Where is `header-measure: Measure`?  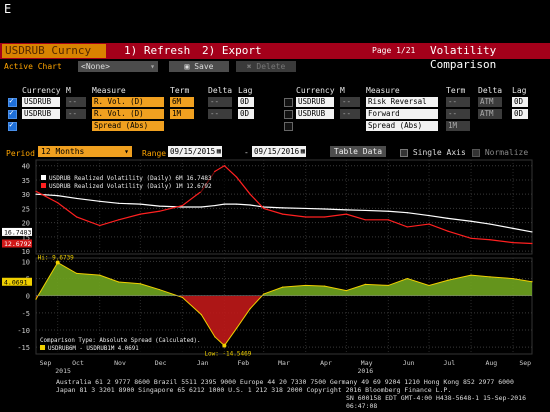 header-measure: Measure is located at coordinates (383, 90).